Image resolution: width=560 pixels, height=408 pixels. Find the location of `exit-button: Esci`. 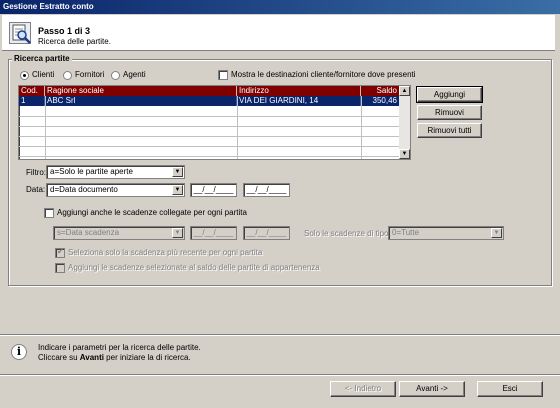

exit-button: Esci is located at coordinates (510, 389).